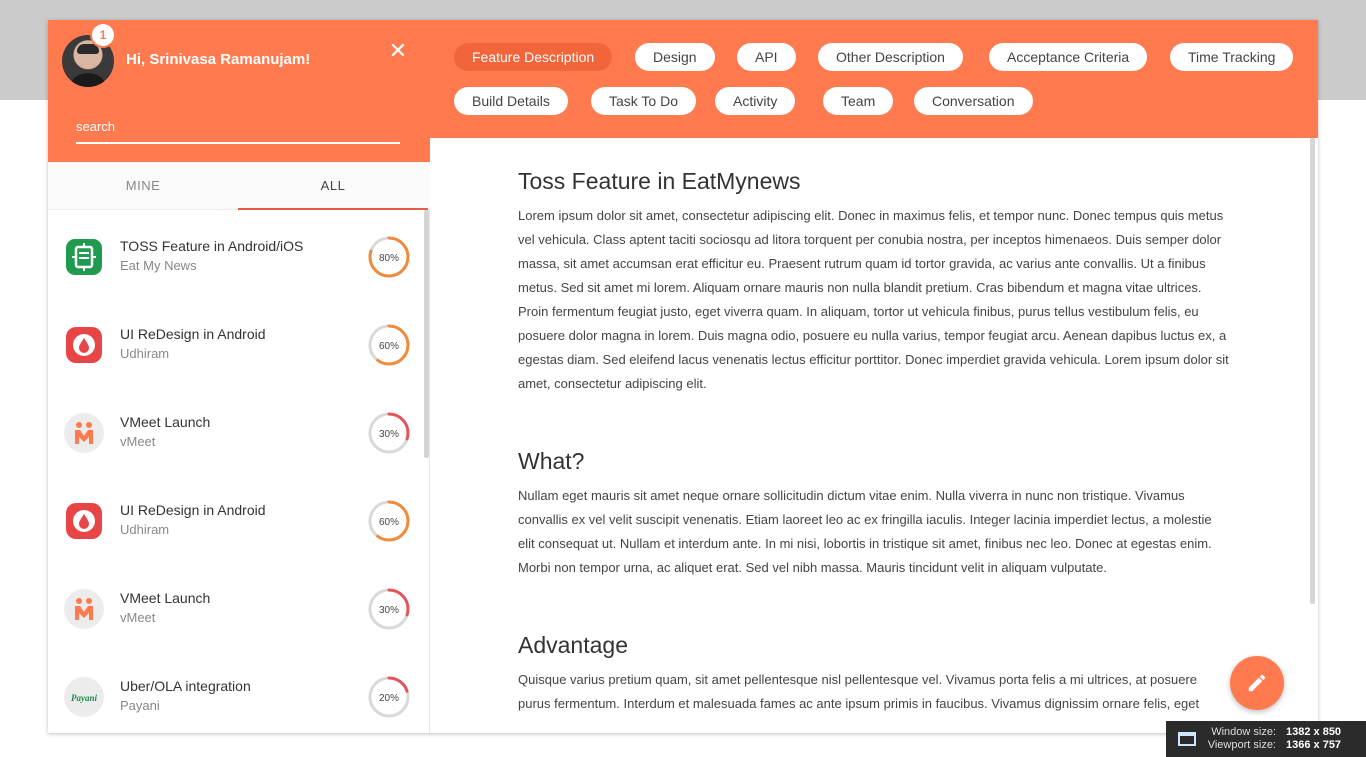 The image size is (1366, 757). What do you see at coordinates (1314, 732) in the screenshot?
I see `window-size-value: 1382 x 850` at bounding box center [1314, 732].